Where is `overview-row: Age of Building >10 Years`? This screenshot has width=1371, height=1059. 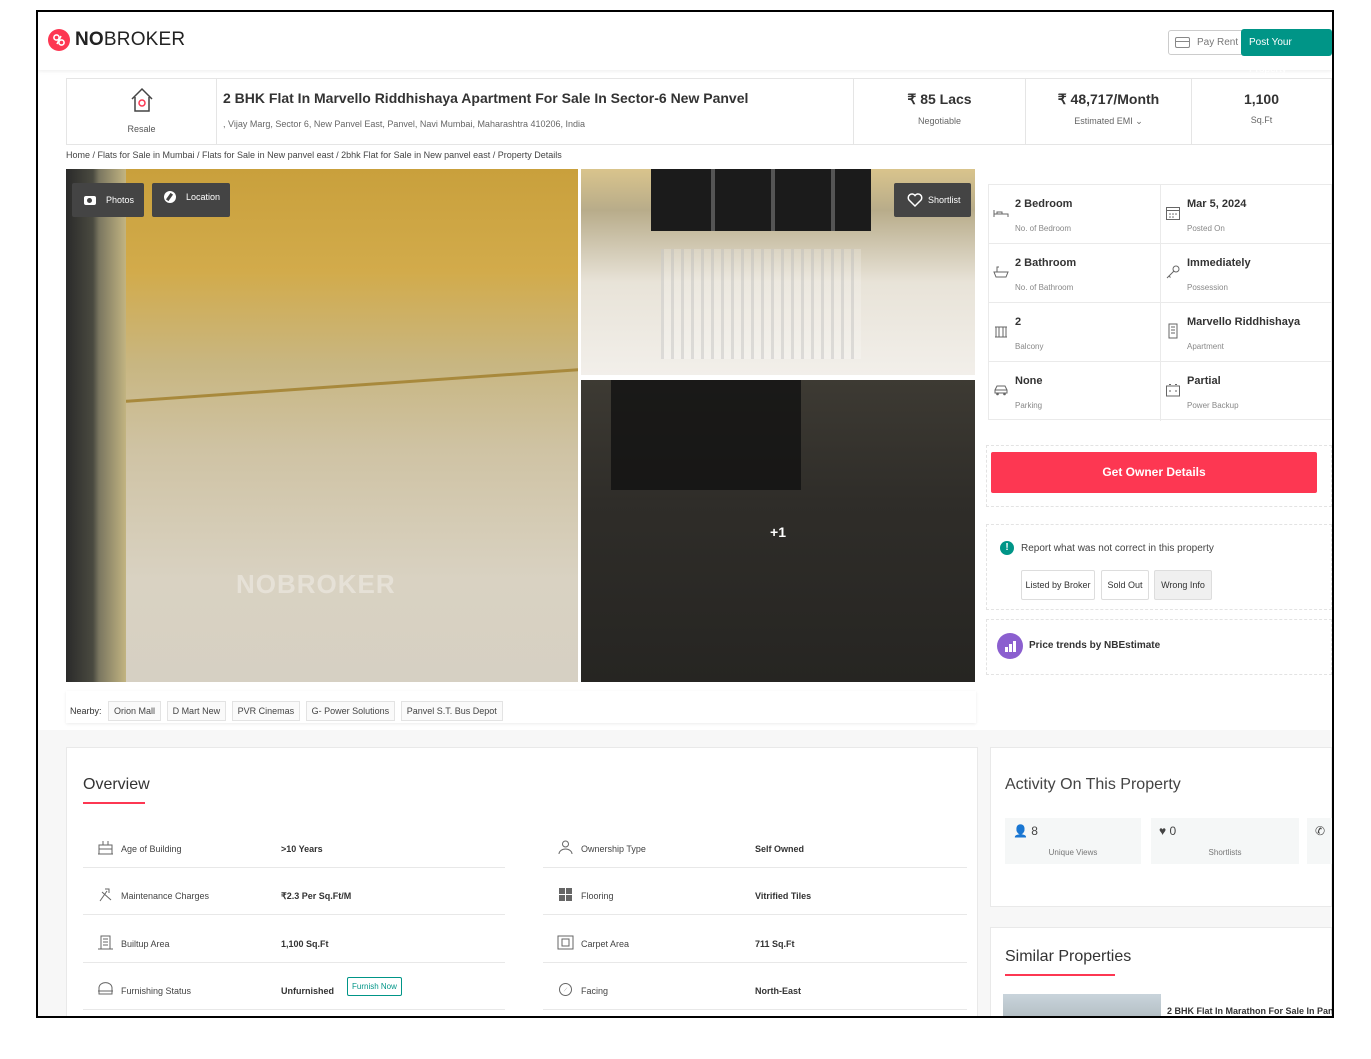 overview-row: Age of Building >10 Years is located at coordinates (294, 853).